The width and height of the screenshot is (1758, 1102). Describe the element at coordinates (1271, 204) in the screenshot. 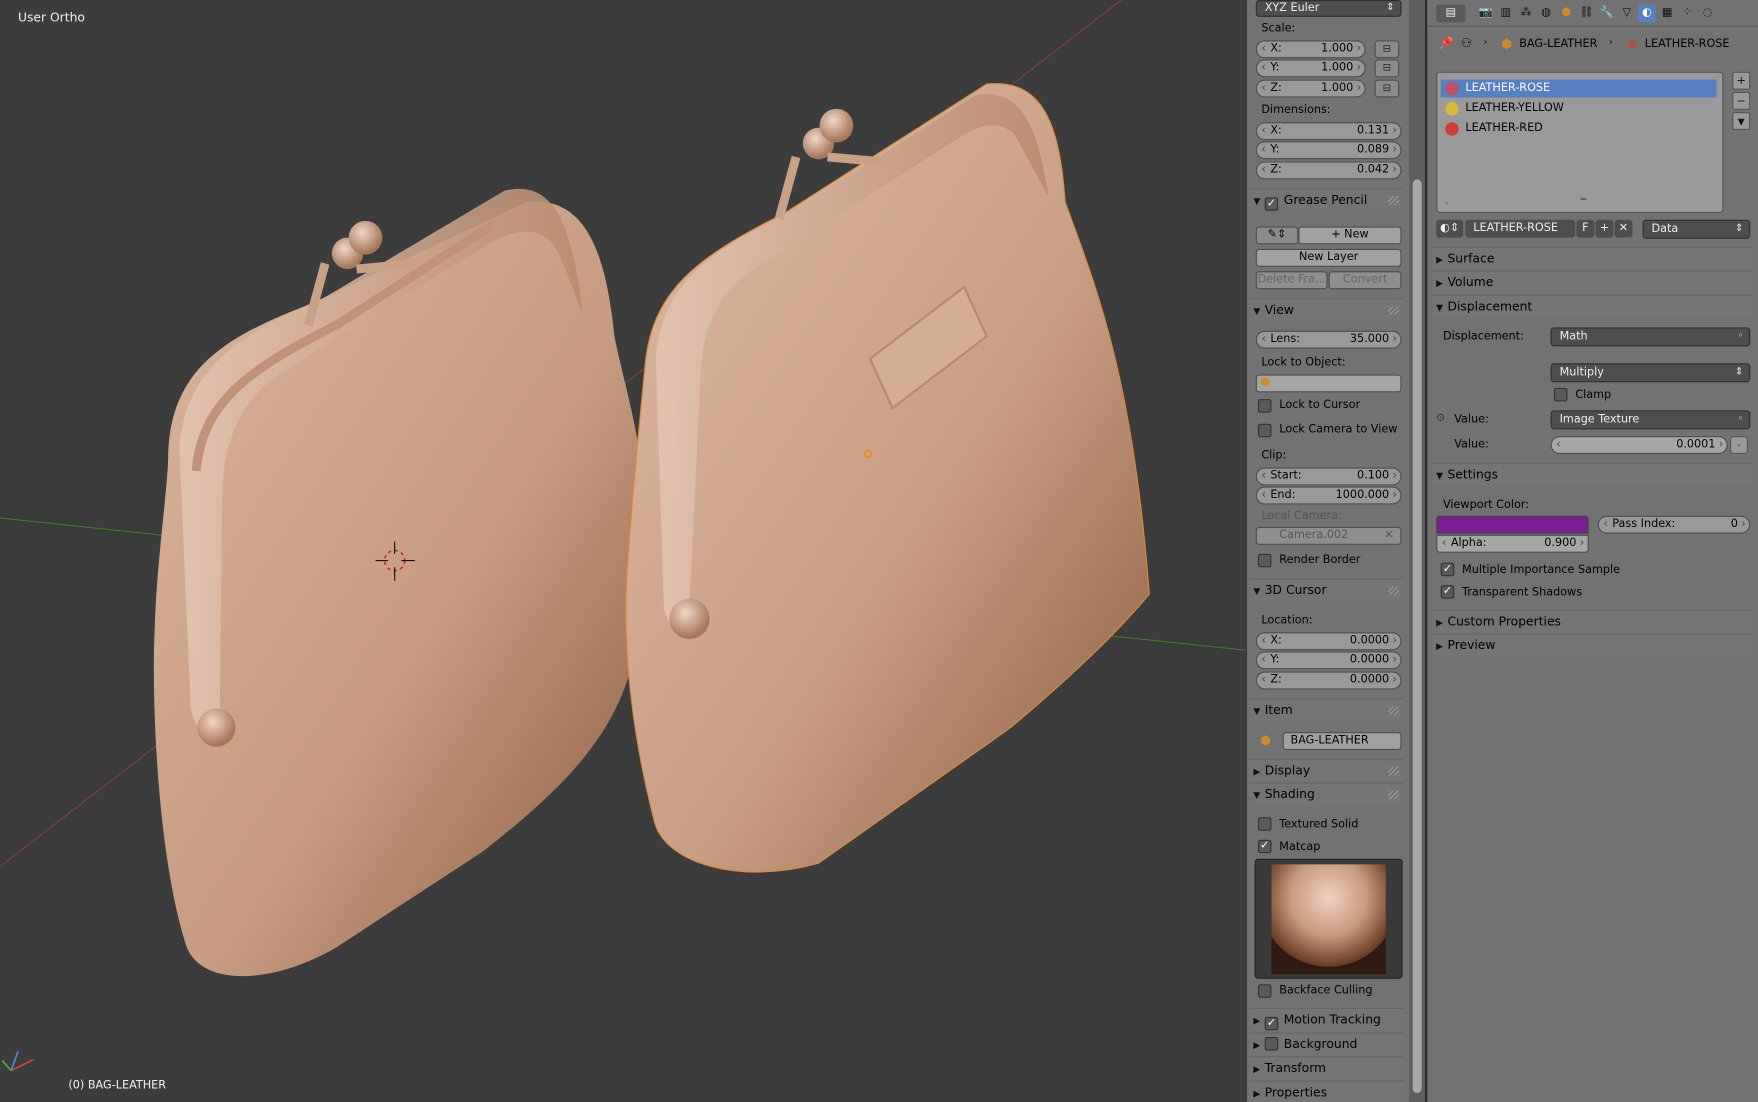

I see `grease-pencil-checkbox: ✓` at that location.